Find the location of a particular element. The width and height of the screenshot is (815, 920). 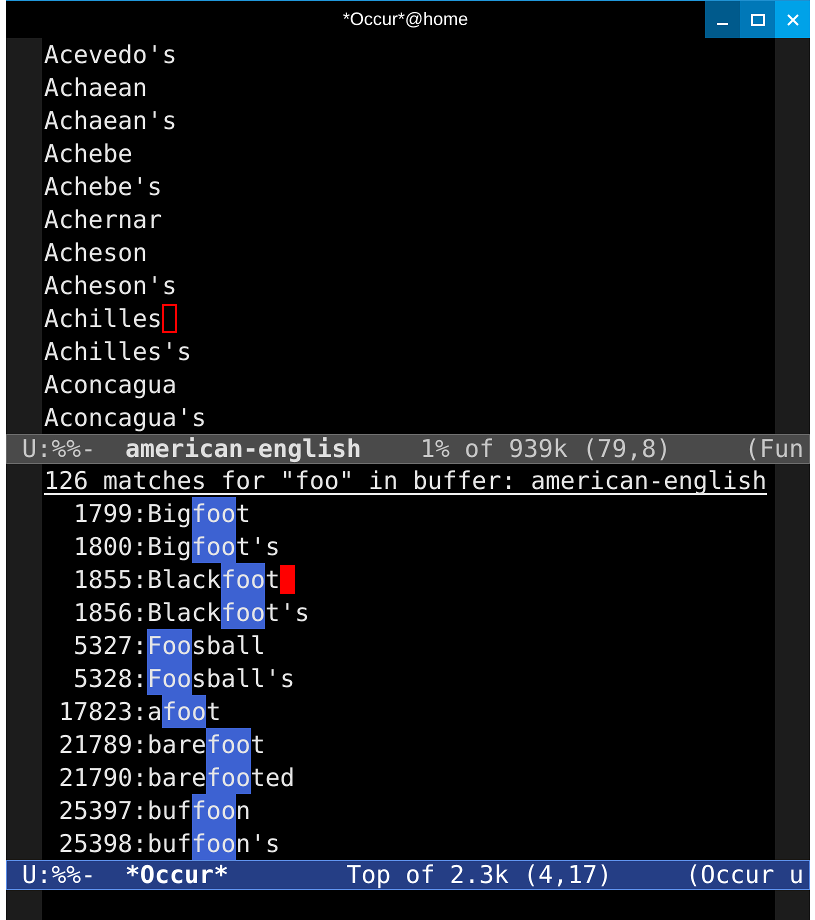

text-line: Acheson's is located at coordinates (110, 286).